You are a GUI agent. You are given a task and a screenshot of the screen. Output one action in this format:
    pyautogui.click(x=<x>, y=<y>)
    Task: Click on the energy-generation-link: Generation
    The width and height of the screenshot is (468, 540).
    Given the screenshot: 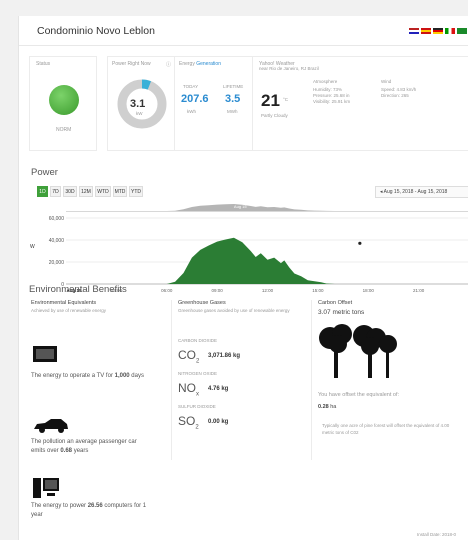 What is the action you would take?
    pyautogui.click(x=208, y=64)
    